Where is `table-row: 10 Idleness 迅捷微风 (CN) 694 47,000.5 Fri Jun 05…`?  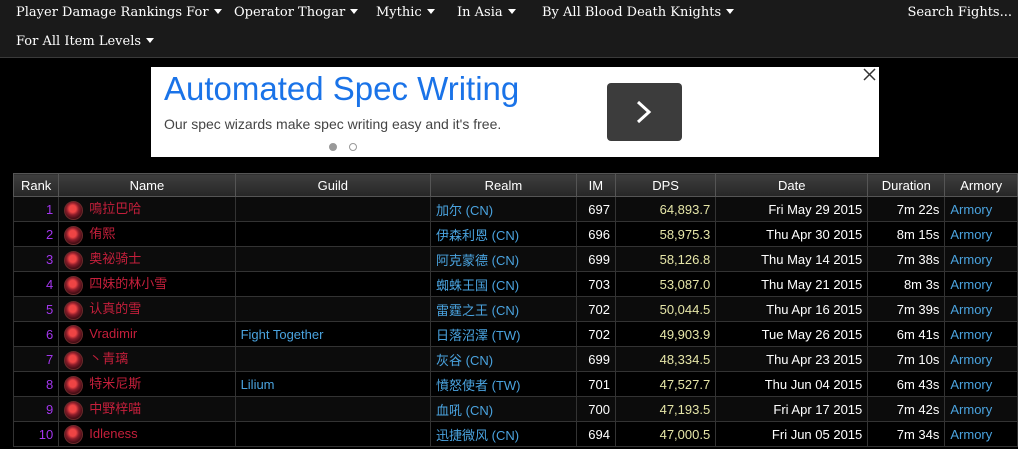
table-row: 10 Idleness 迅捷微风 (CN) 694 47,000.5 Fri Jun 05… is located at coordinates (515, 434).